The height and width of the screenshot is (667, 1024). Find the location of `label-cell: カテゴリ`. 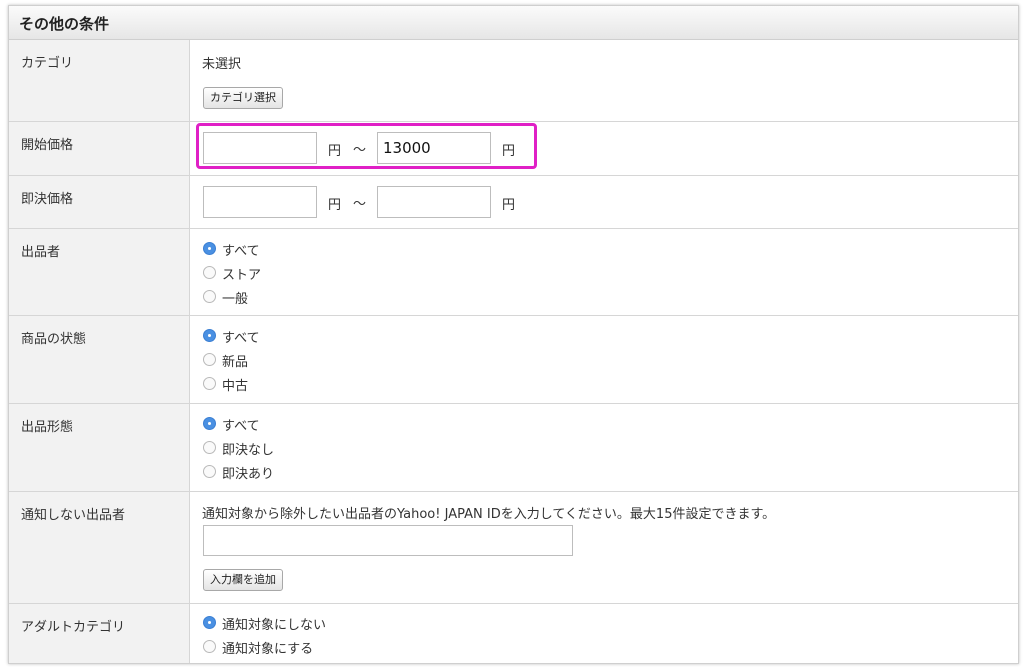

label-cell: カテゴリ is located at coordinates (99, 80).